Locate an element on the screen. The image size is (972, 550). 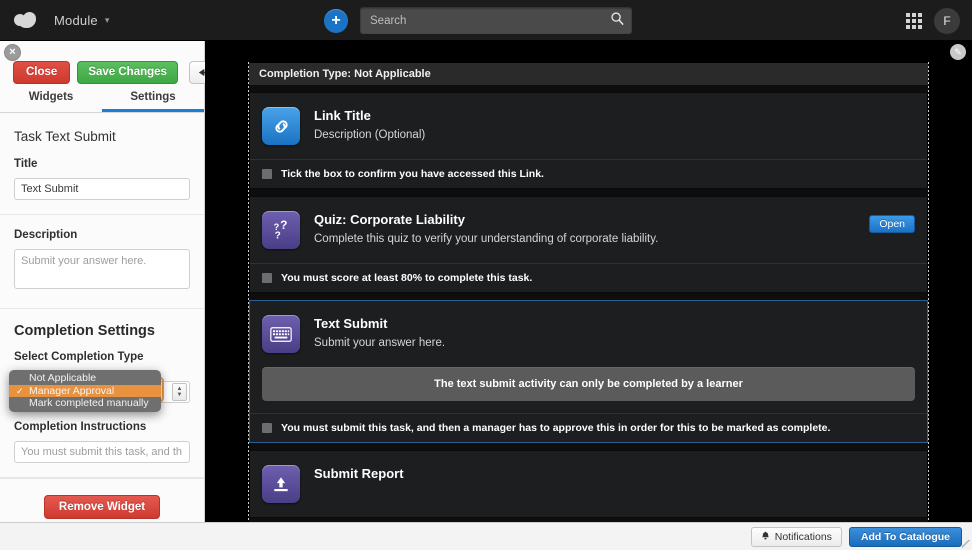
edit-pencil-icon: ✎ is located at coordinates (958, 52).